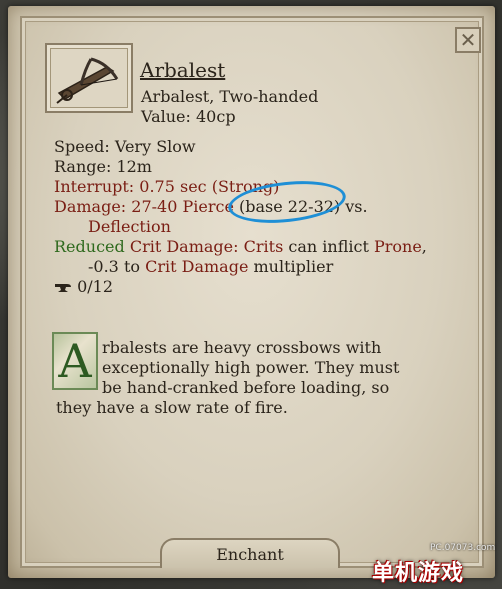 This screenshot has width=502, height=589. Describe the element at coordinates (328, 246) in the screenshot. I see `modifier-can-inflict: can inflict` at that location.